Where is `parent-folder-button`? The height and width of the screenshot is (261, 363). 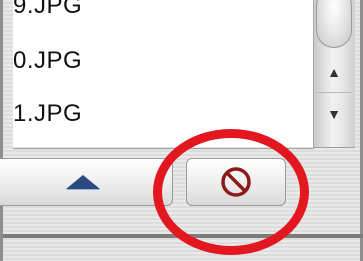 parent-folder-button is located at coordinates (86, 182).